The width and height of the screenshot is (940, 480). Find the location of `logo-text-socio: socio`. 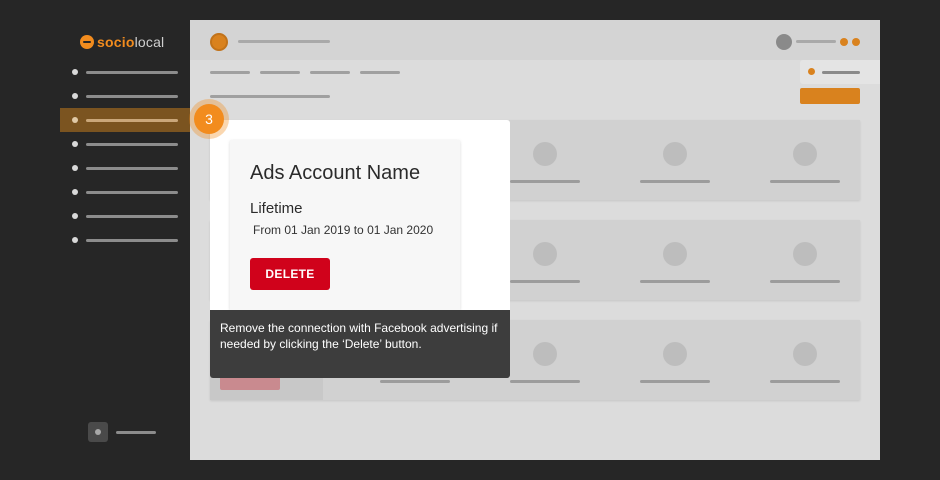

logo-text-socio: socio is located at coordinates (116, 42).